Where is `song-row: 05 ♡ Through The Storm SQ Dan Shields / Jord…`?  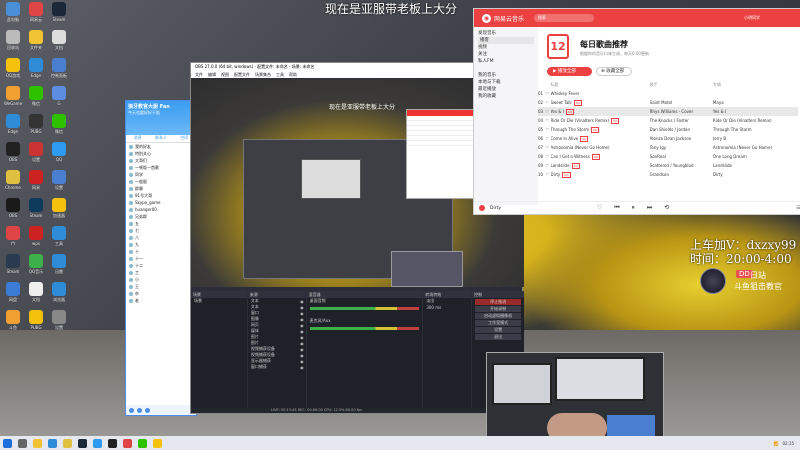 song-row: 05 ♡ Through The Storm SQ Dan Shields / Jord… is located at coordinates (668, 129).